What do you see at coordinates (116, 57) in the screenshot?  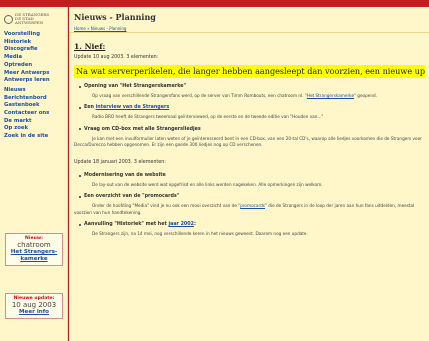 I see `update-date: Update 10 aug 2003. 3 elementen:` at bounding box center [116, 57].